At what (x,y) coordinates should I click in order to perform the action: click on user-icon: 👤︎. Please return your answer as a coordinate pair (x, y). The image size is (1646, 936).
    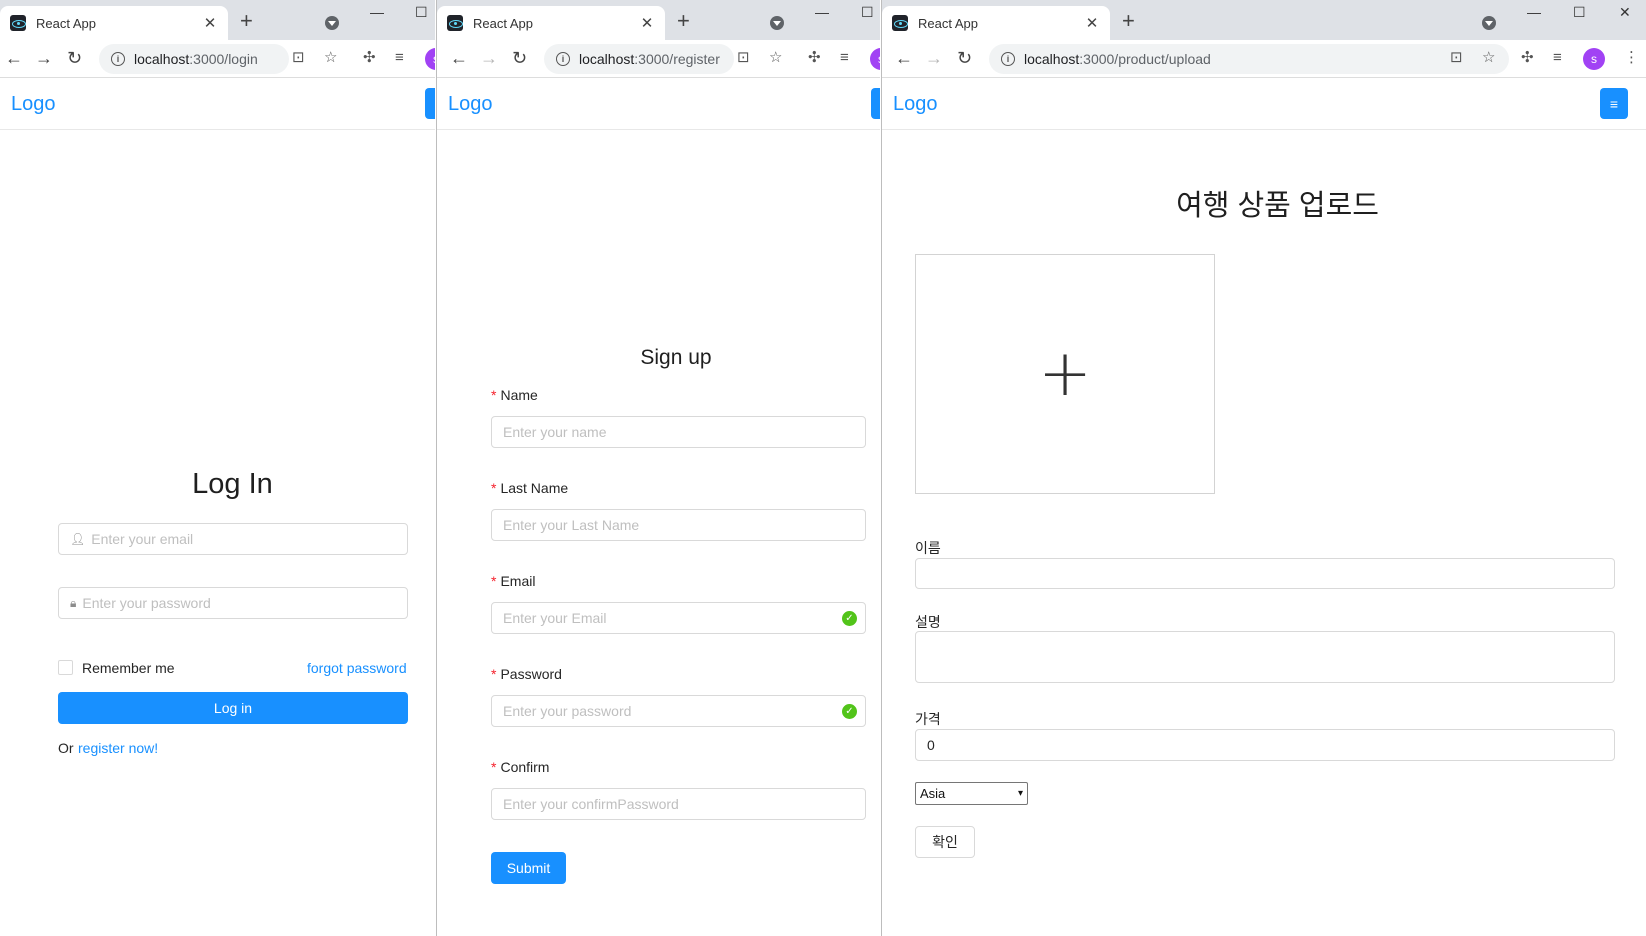
    Looking at the image, I should click on (78, 539).